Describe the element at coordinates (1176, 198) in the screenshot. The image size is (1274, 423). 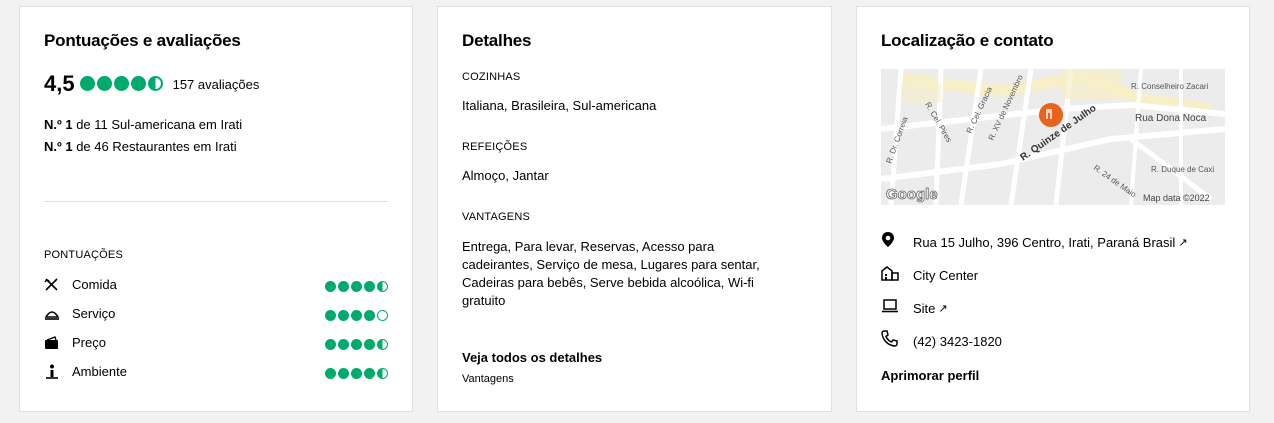
I see `map-attribution: Map data ©2022` at that location.